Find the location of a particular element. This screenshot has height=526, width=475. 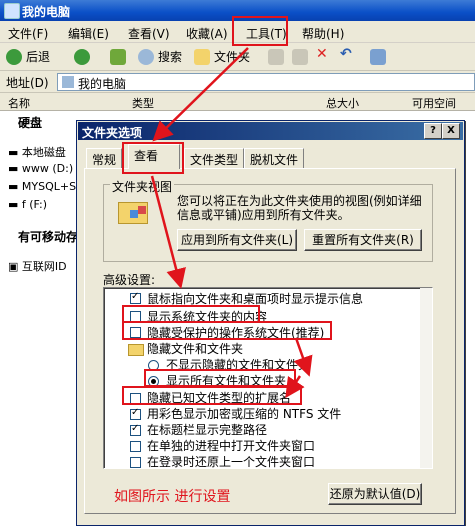

arrow-to-show-all is located at coordinates (303, 357).